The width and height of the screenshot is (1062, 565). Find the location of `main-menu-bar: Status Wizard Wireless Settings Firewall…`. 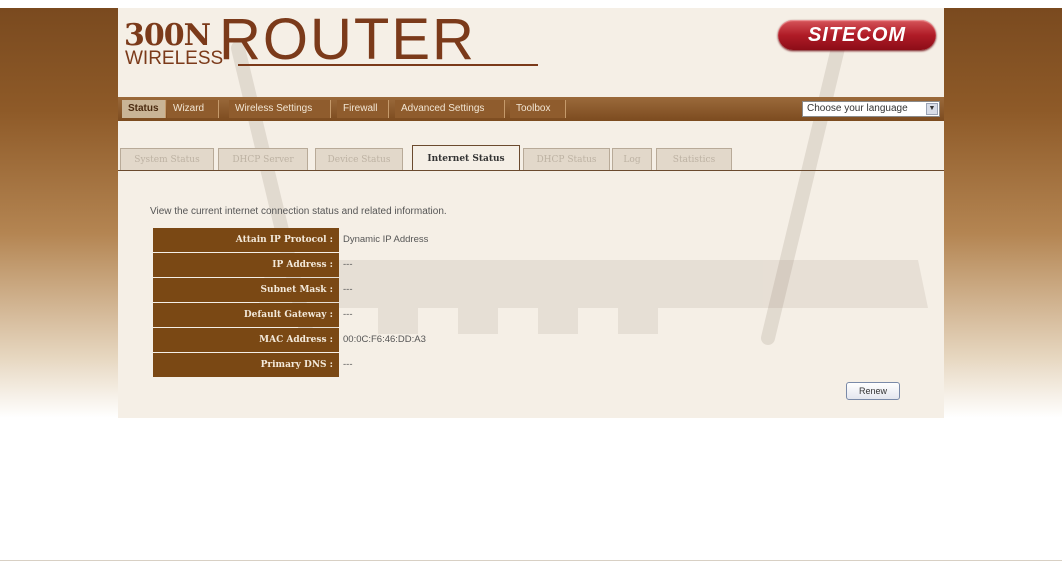

main-menu-bar: Status Wizard Wireless Settings Firewall… is located at coordinates (531, 109).